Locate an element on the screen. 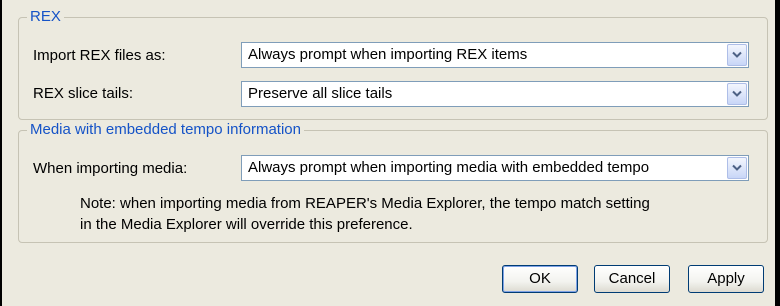 This screenshot has width=780, height=306. rex-slice-tails-value: Preserve all slice tails is located at coordinates (320, 93).